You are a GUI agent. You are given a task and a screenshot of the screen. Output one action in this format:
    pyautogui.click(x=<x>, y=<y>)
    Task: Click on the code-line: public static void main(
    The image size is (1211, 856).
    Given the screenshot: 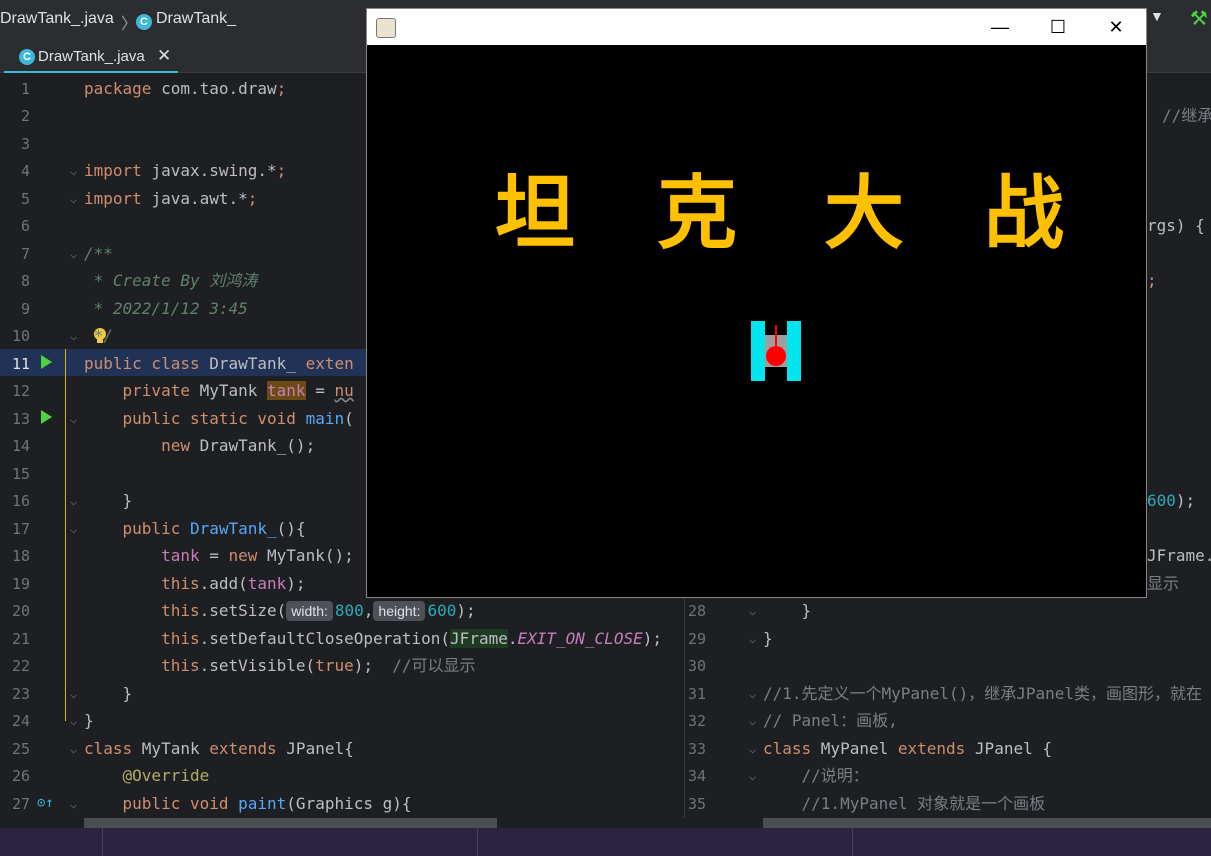 What is the action you would take?
    pyautogui.click(x=219, y=418)
    